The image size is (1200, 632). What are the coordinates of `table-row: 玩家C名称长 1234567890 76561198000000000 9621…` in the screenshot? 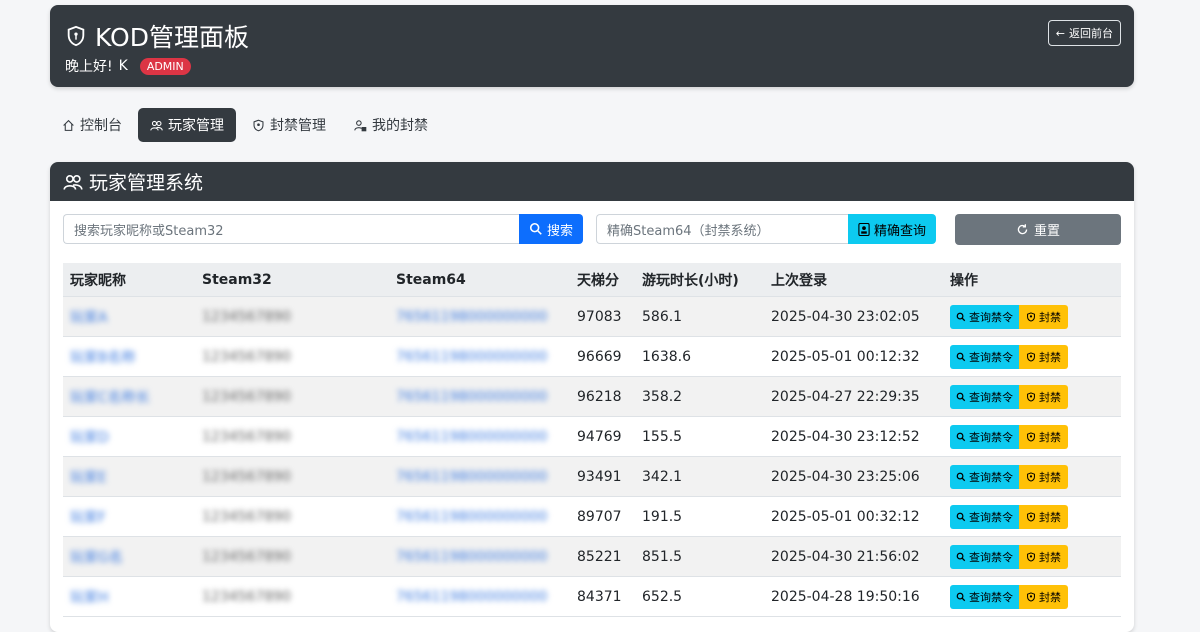 It's located at (592, 396).